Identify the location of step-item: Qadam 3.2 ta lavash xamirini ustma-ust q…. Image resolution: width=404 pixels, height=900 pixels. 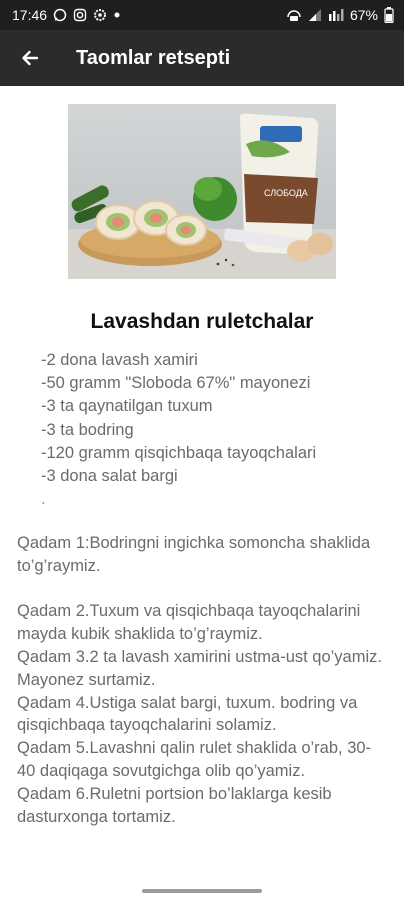
(199, 668).